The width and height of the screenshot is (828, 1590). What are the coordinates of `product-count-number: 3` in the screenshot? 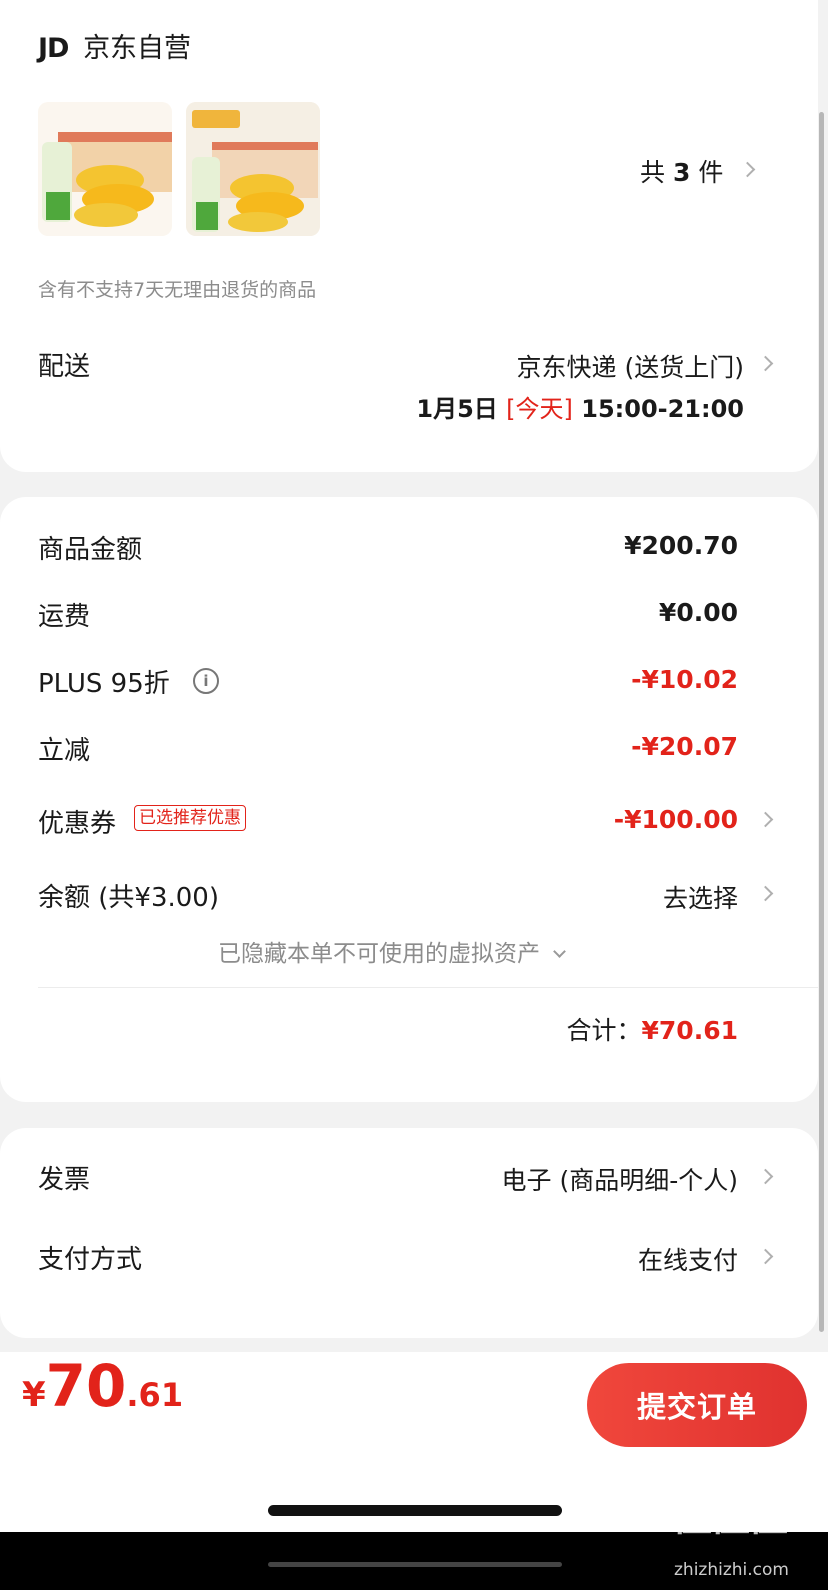 It's located at (681, 172).